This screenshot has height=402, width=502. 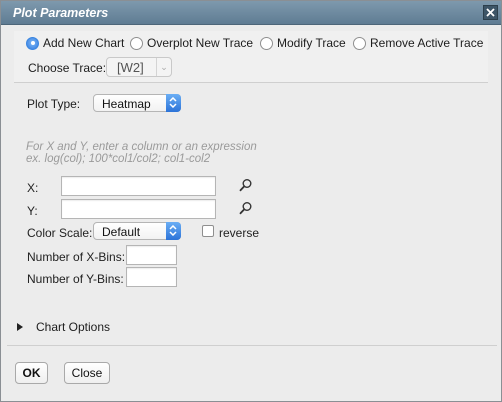 What do you see at coordinates (20, 327) in the screenshot?
I see `triangle-right-icon` at bounding box center [20, 327].